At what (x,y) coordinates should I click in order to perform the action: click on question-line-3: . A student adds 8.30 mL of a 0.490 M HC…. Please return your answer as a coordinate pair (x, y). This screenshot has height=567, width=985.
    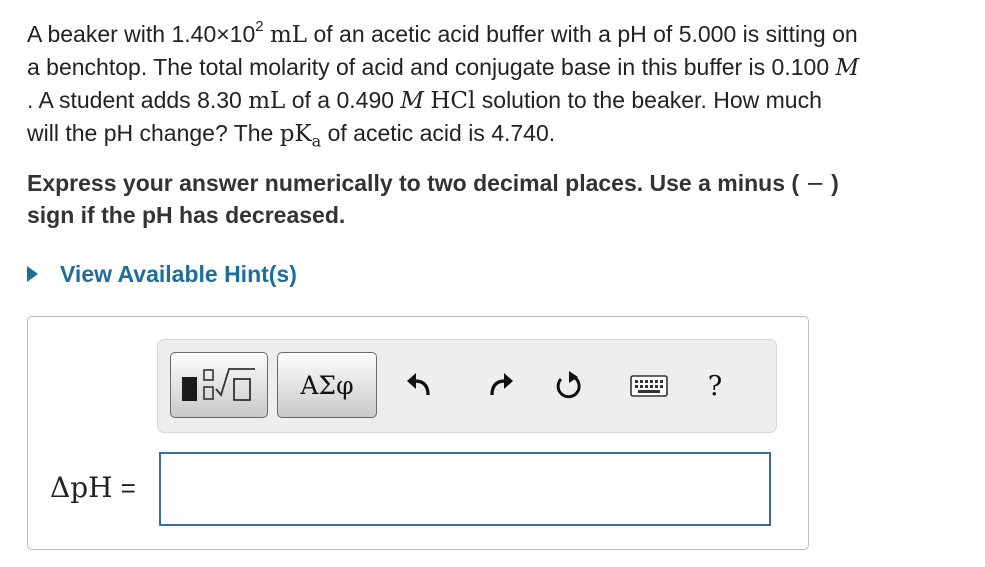
    Looking at the image, I should click on (502, 100).